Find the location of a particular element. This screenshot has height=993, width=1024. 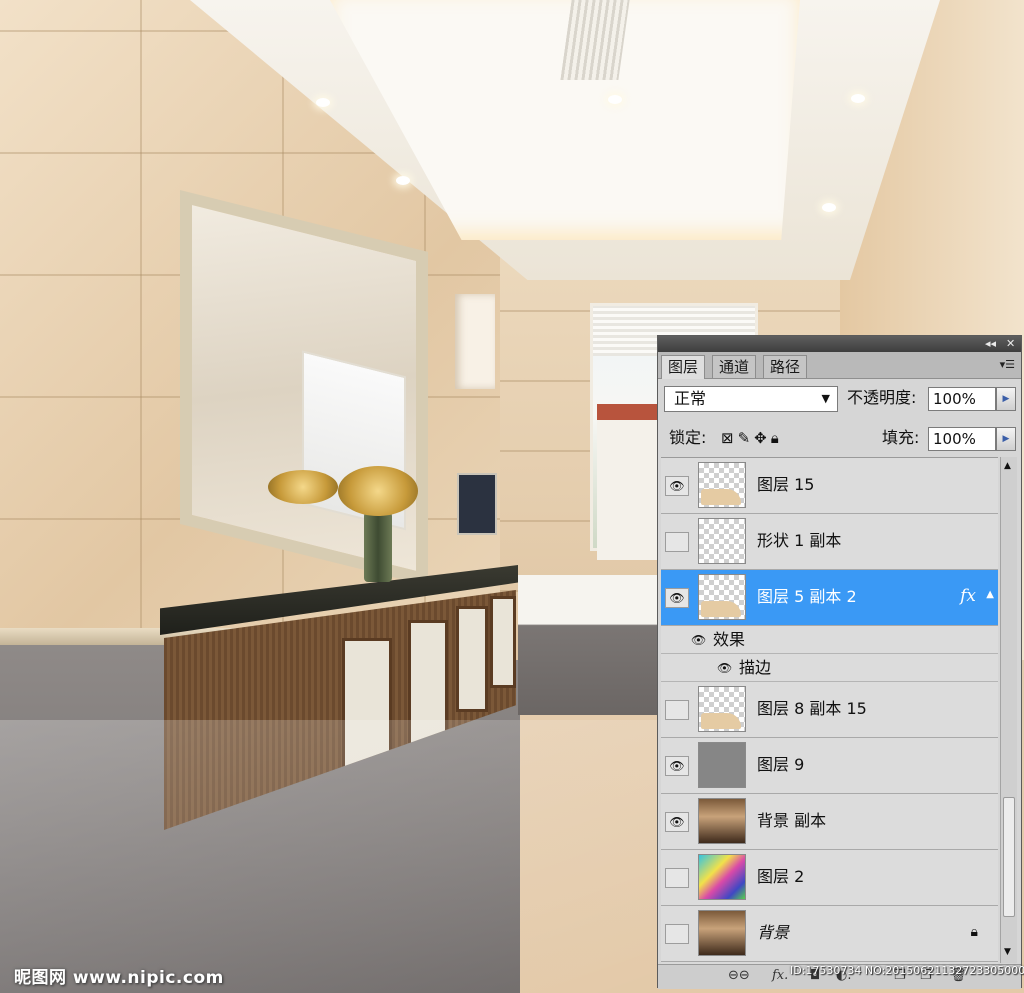

tab-channels: 通道 is located at coordinates (734, 366).